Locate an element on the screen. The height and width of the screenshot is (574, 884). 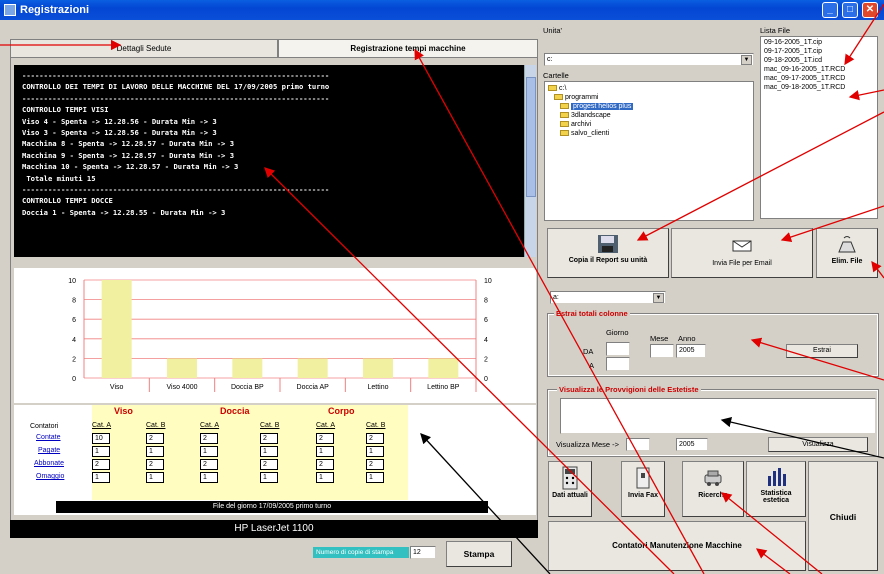
console-scrollbar is located at coordinates (530, 161).